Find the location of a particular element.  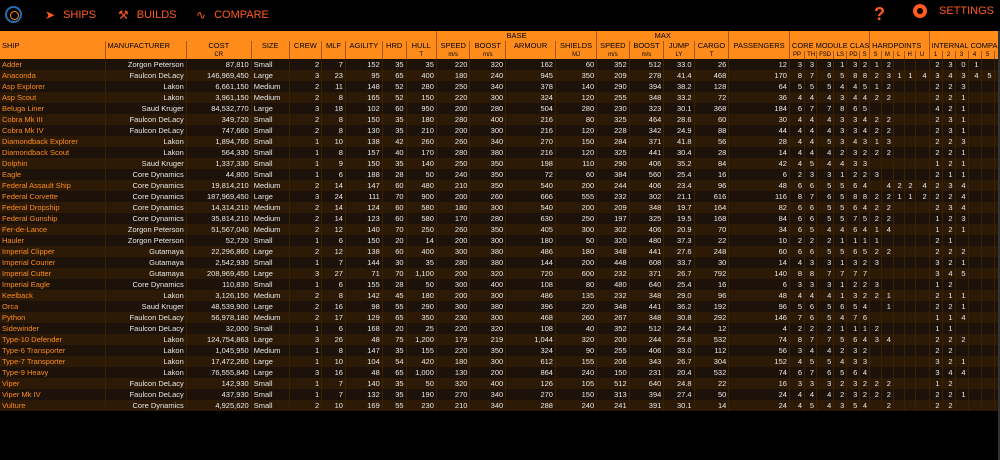

ship-name-link: Adder is located at coordinates (53, 64).